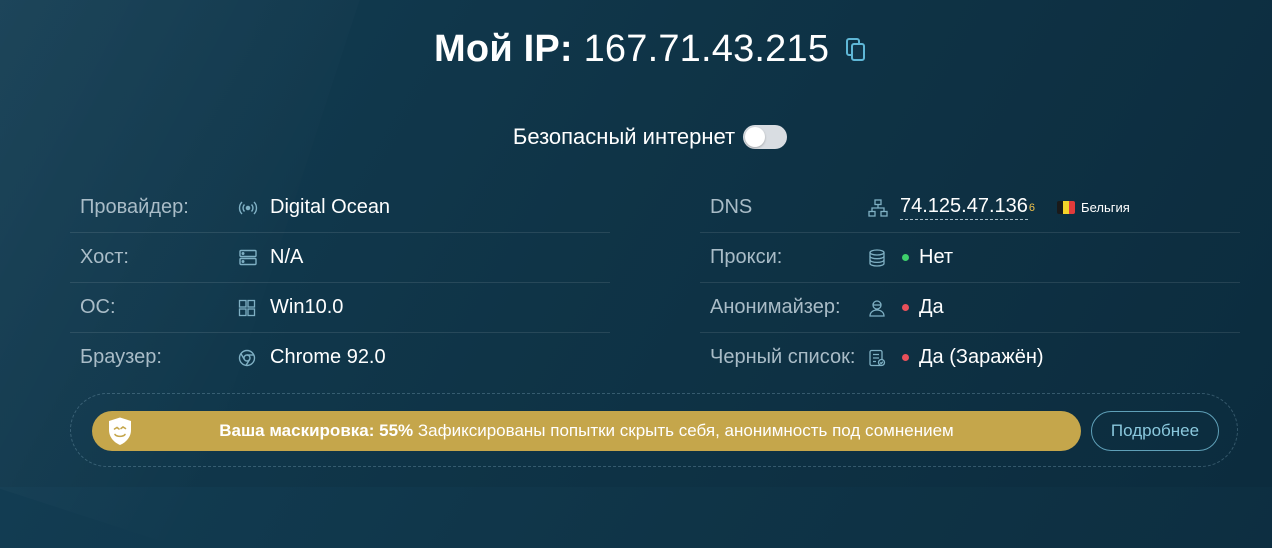  What do you see at coordinates (287, 257) in the screenshot?
I see `host-value: N/A` at bounding box center [287, 257].